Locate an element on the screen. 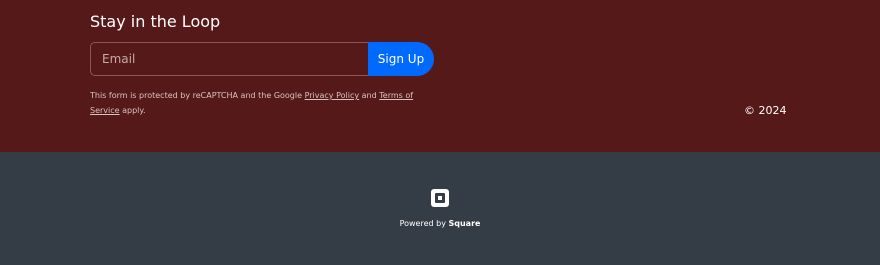 This screenshot has height=265, width=880. copyright-text: © 2024 is located at coordinates (765, 110).